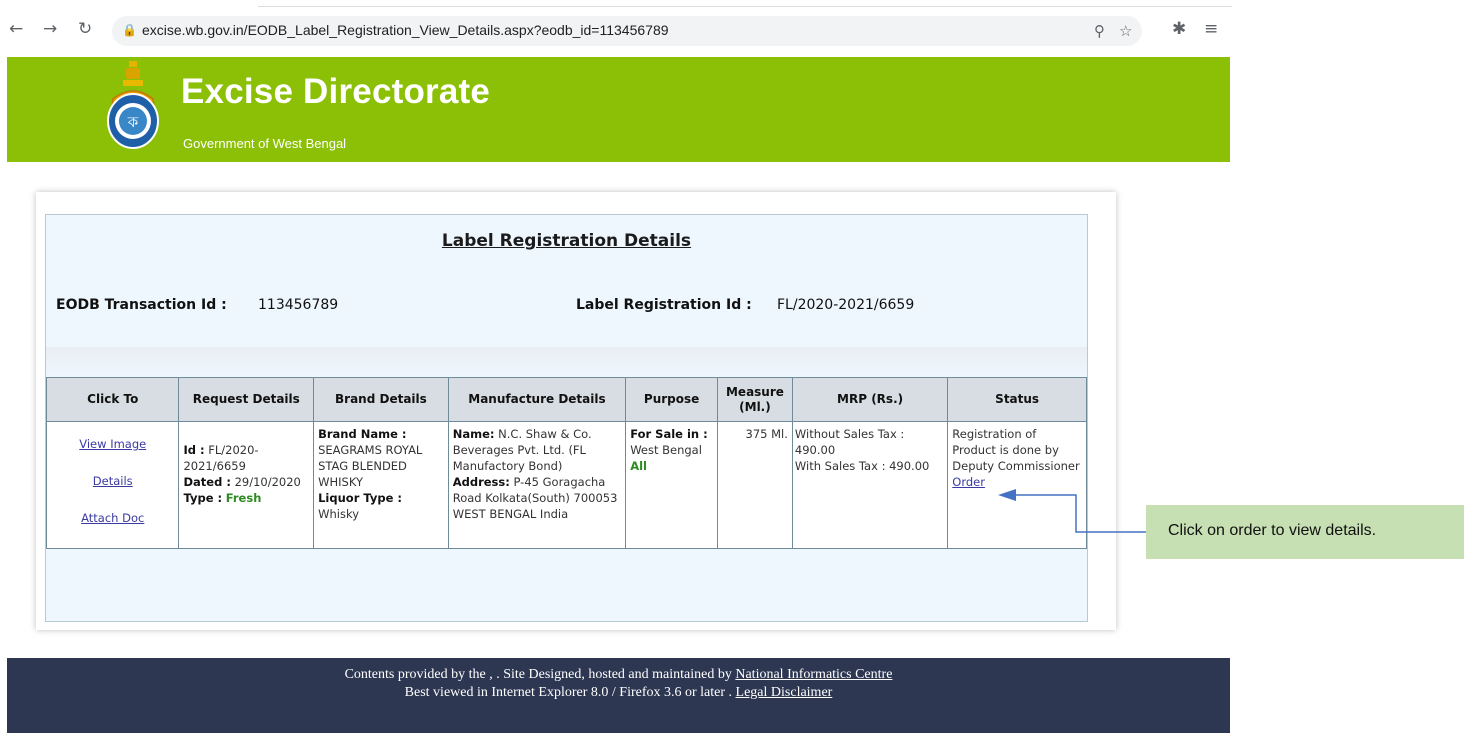 The image size is (1464, 733). What do you see at coordinates (133, 122) in the screenshot?
I see `svg-text: ক` at bounding box center [133, 122].